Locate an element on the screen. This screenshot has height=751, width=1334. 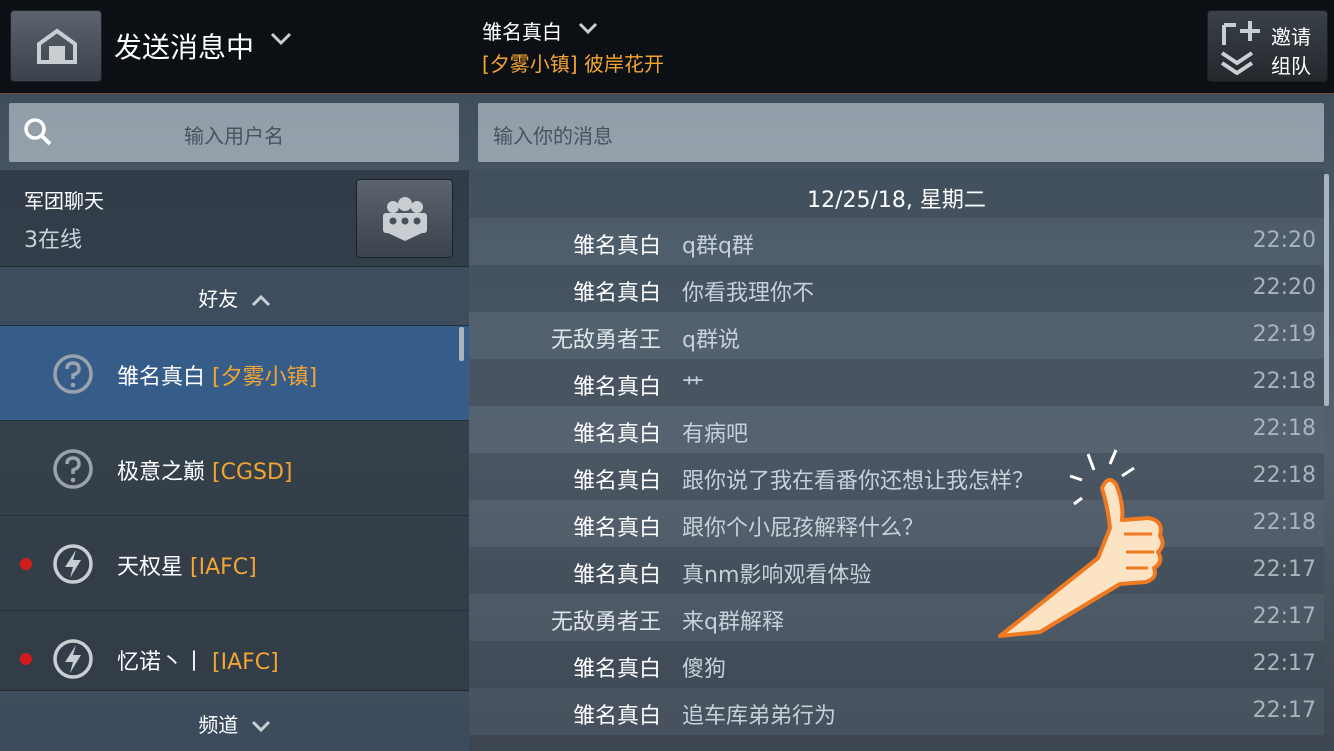
friends-section-header: 好友 is located at coordinates (234, 295).